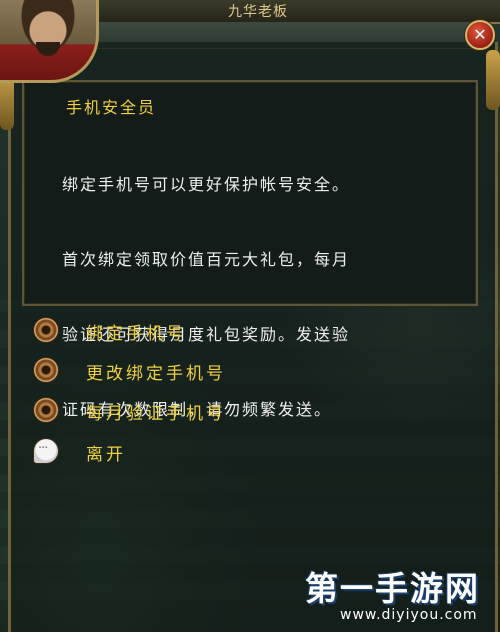  Describe the element at coordinates (289, 12) in the screenshot. I see `top-bar: 九华老板` at that location.